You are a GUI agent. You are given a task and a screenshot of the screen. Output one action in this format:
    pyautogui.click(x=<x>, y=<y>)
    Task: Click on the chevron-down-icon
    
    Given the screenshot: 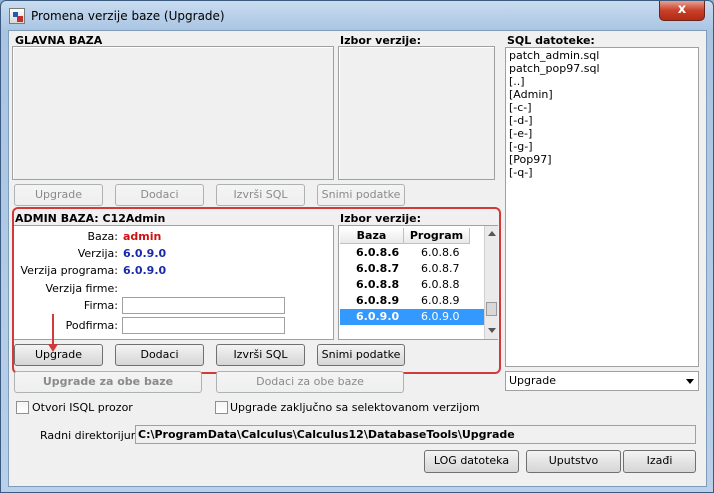 What is the action you would take?
    pyautogui.click(x=690, y=381)
    